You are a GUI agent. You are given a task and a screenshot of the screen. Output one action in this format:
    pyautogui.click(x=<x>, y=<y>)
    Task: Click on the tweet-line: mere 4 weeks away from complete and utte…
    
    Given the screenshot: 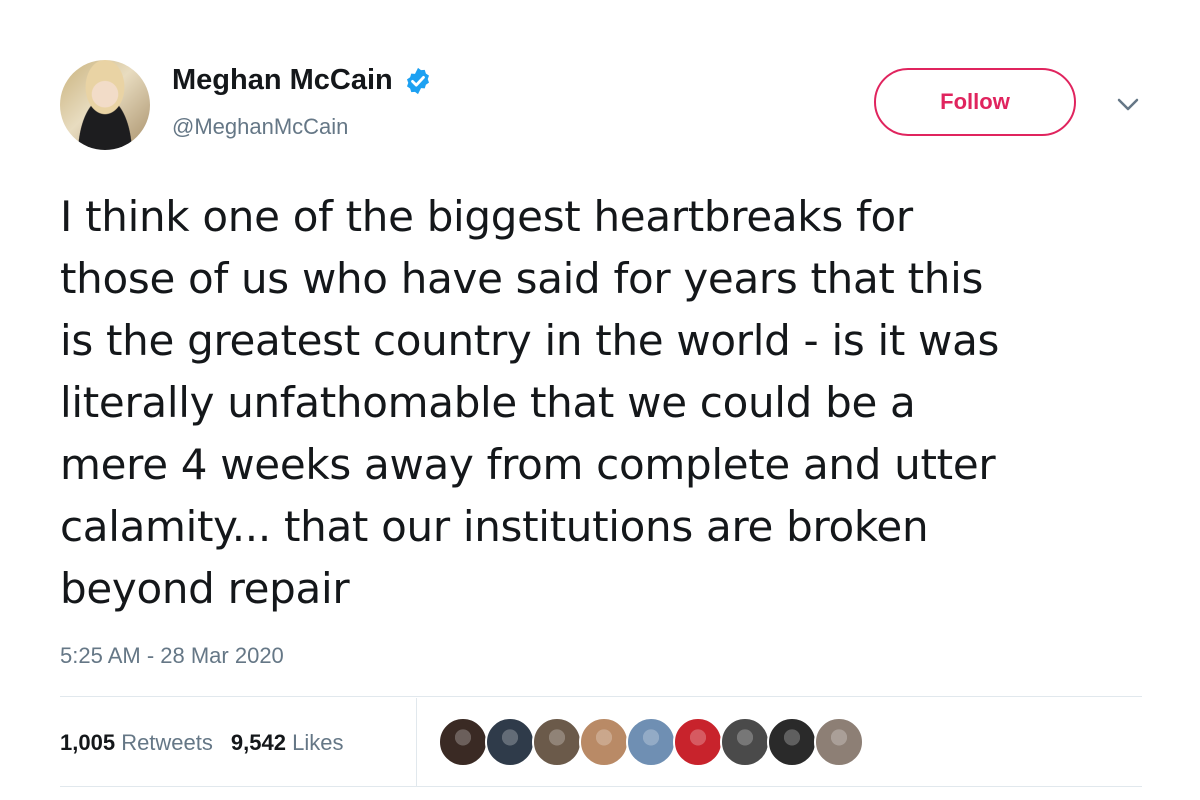 What is the action you would take?
    pyautogui.click(x=528, y=464)
    